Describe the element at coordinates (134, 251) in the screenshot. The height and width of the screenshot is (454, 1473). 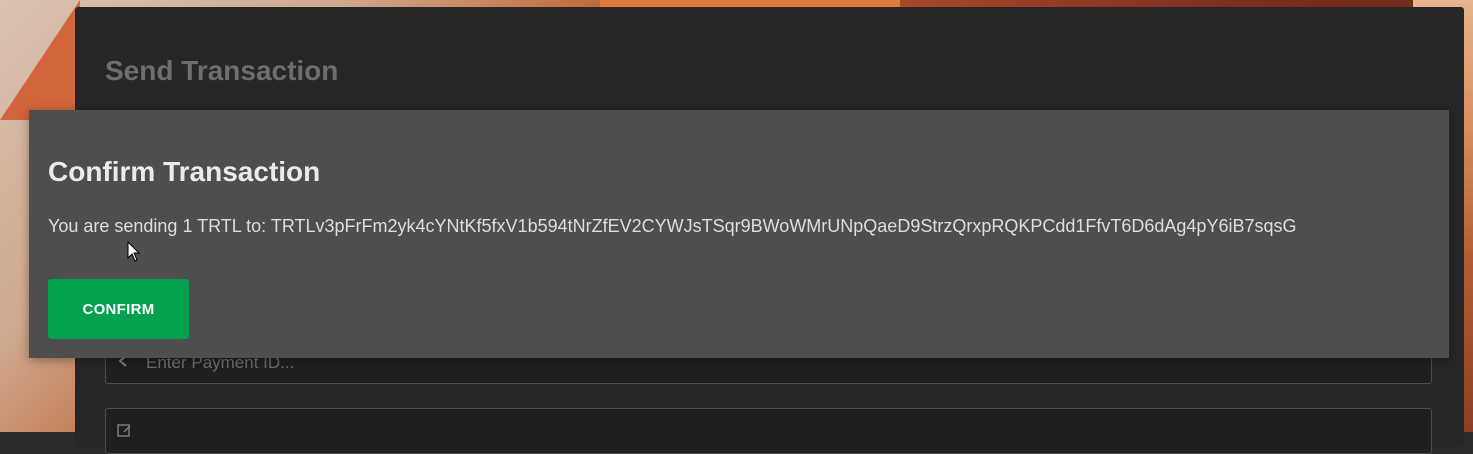
I see `mouse-pointer-icon` at that location.